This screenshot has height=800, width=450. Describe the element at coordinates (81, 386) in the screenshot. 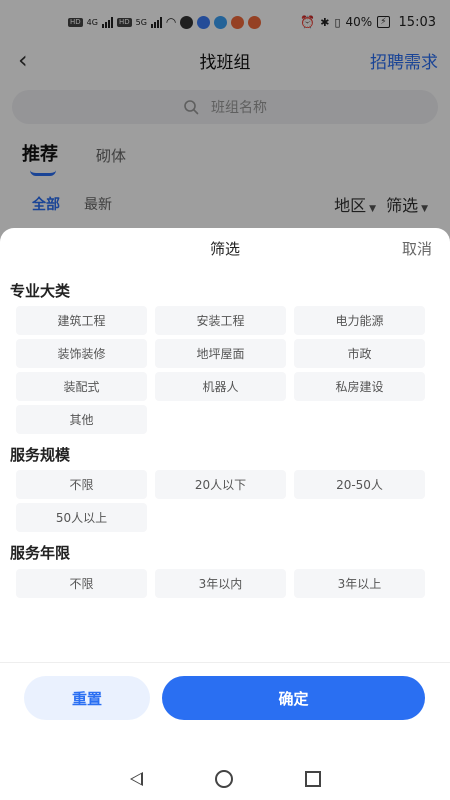

I see `option-chip: 装配式` at that location.